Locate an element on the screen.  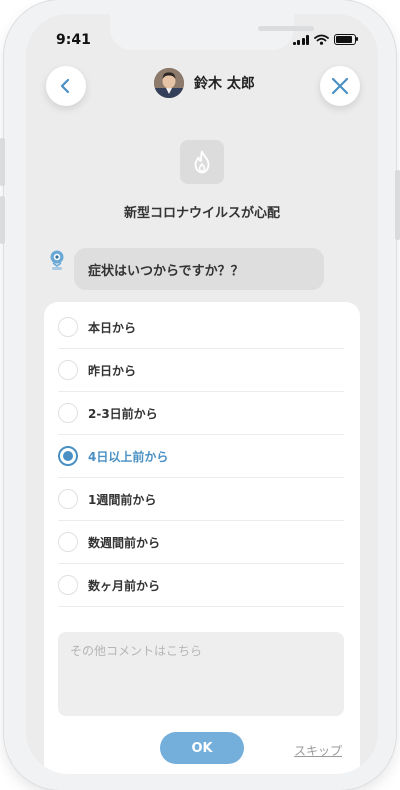
status-icons is located at coordinates (325, 39).